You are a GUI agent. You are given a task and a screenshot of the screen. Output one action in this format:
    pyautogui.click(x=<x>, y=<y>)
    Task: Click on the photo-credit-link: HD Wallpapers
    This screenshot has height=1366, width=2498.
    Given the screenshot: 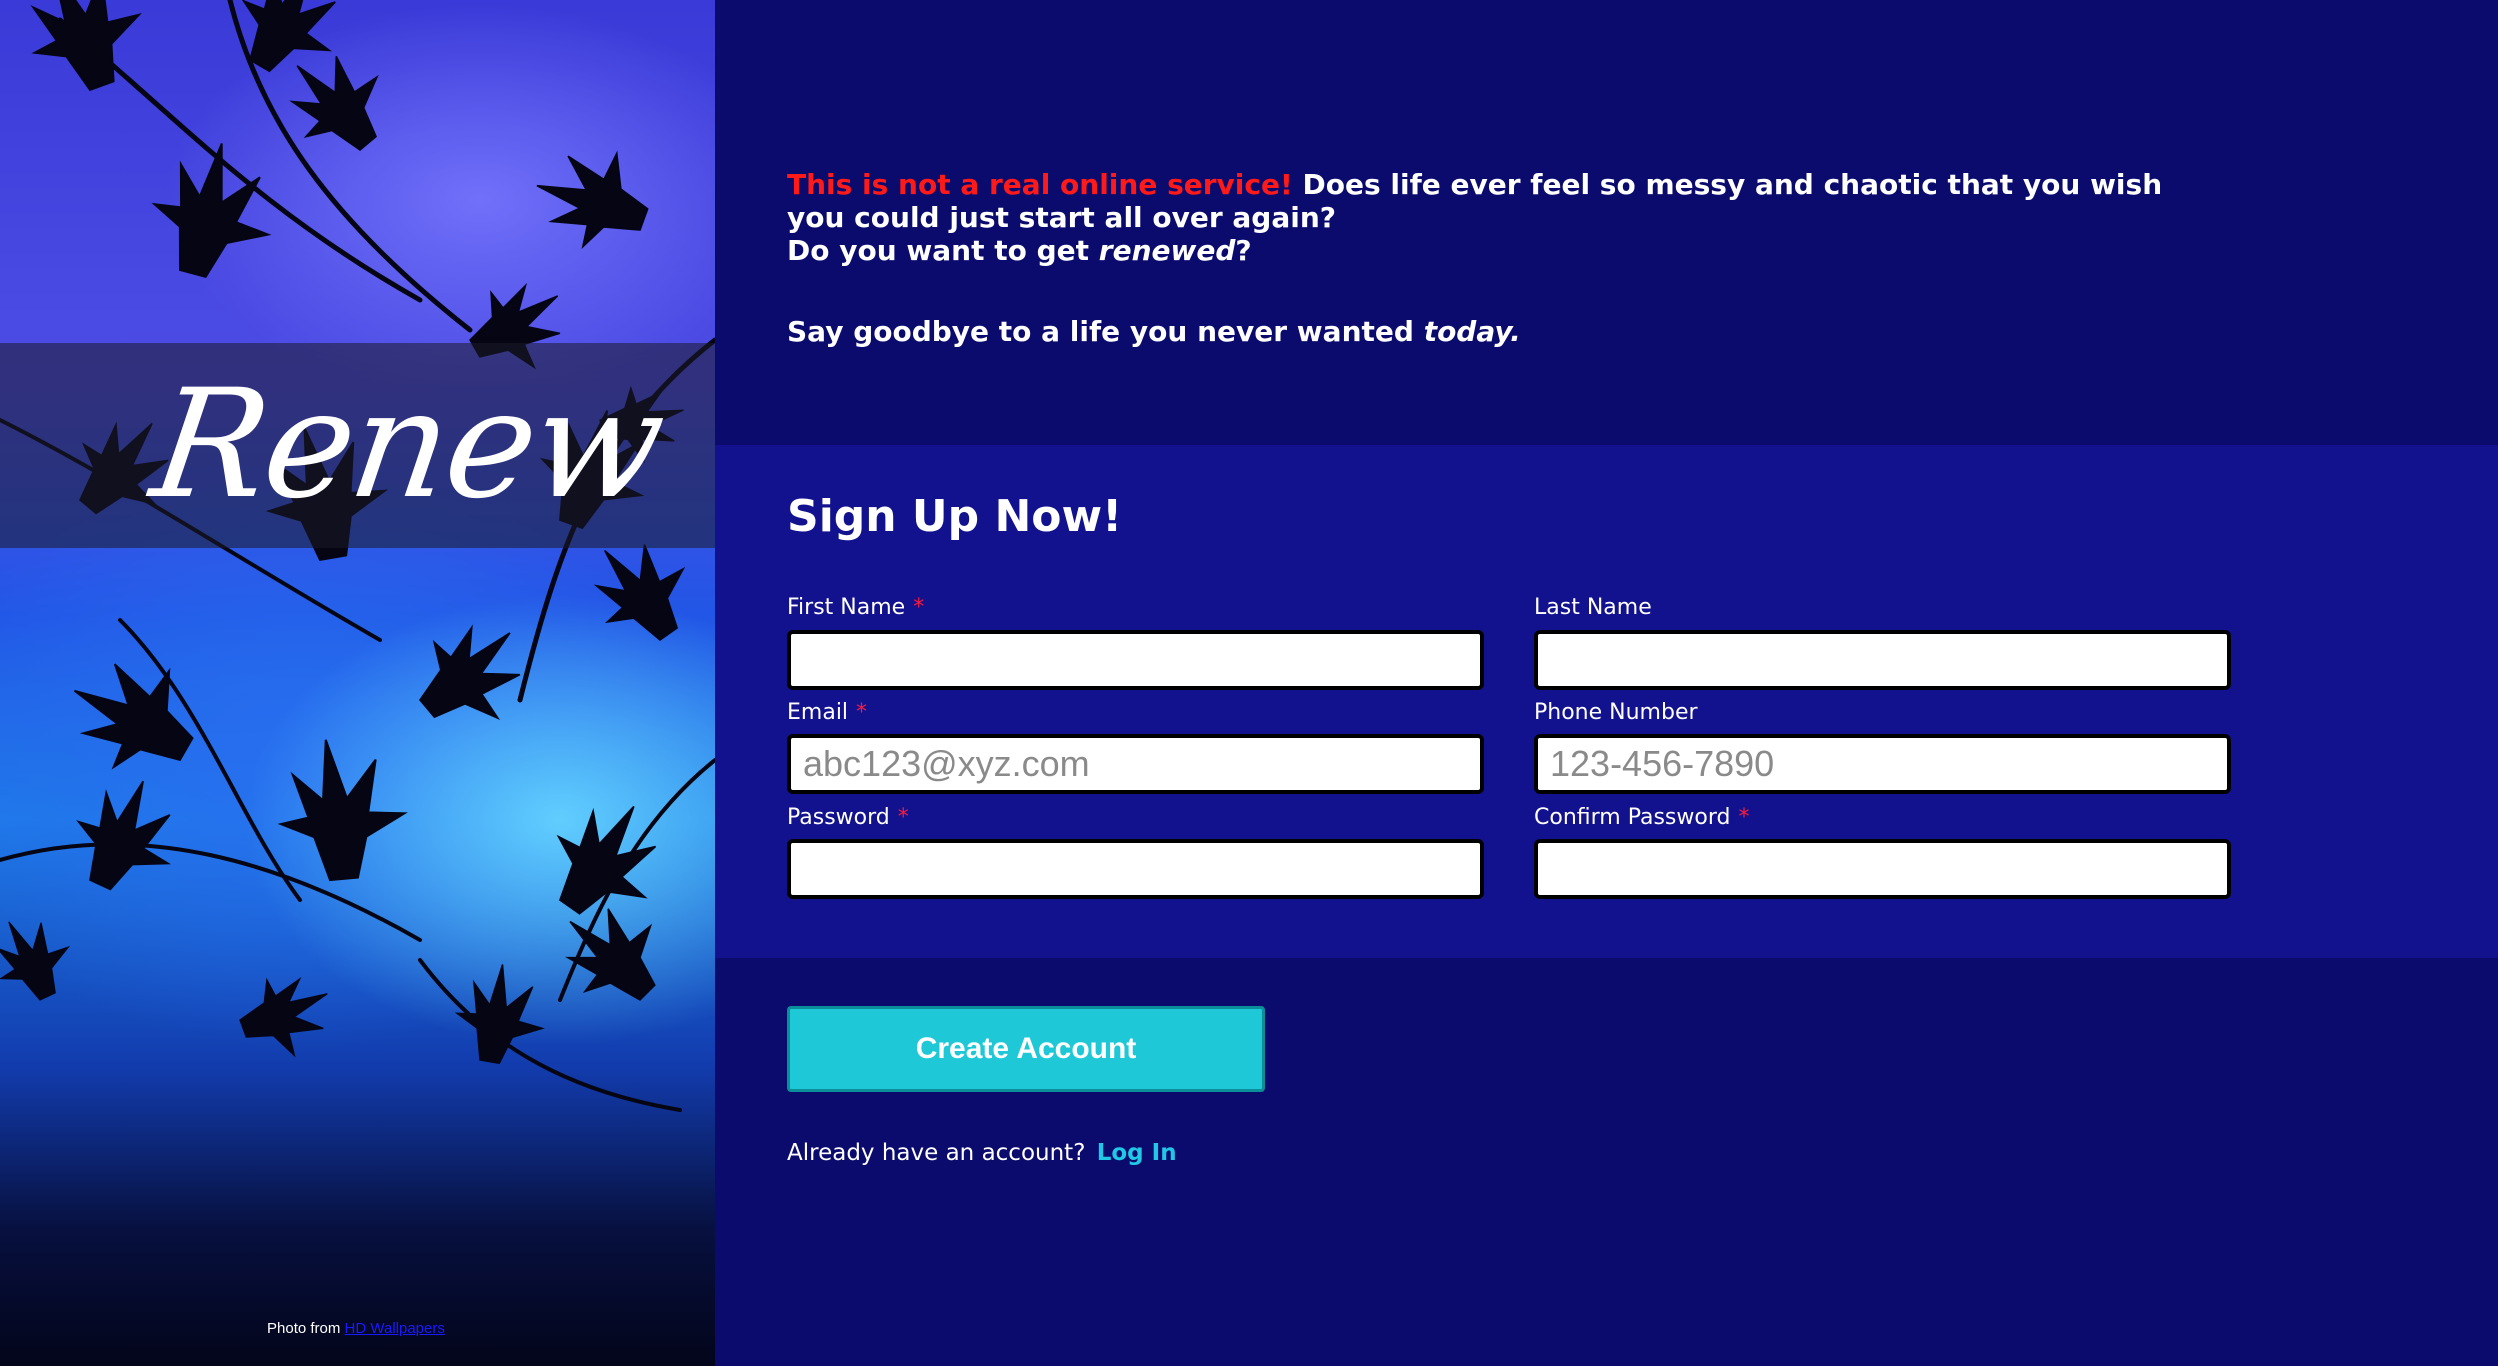 What is the action you would take?
    pyautogui.click(x=395, y=1328)
    